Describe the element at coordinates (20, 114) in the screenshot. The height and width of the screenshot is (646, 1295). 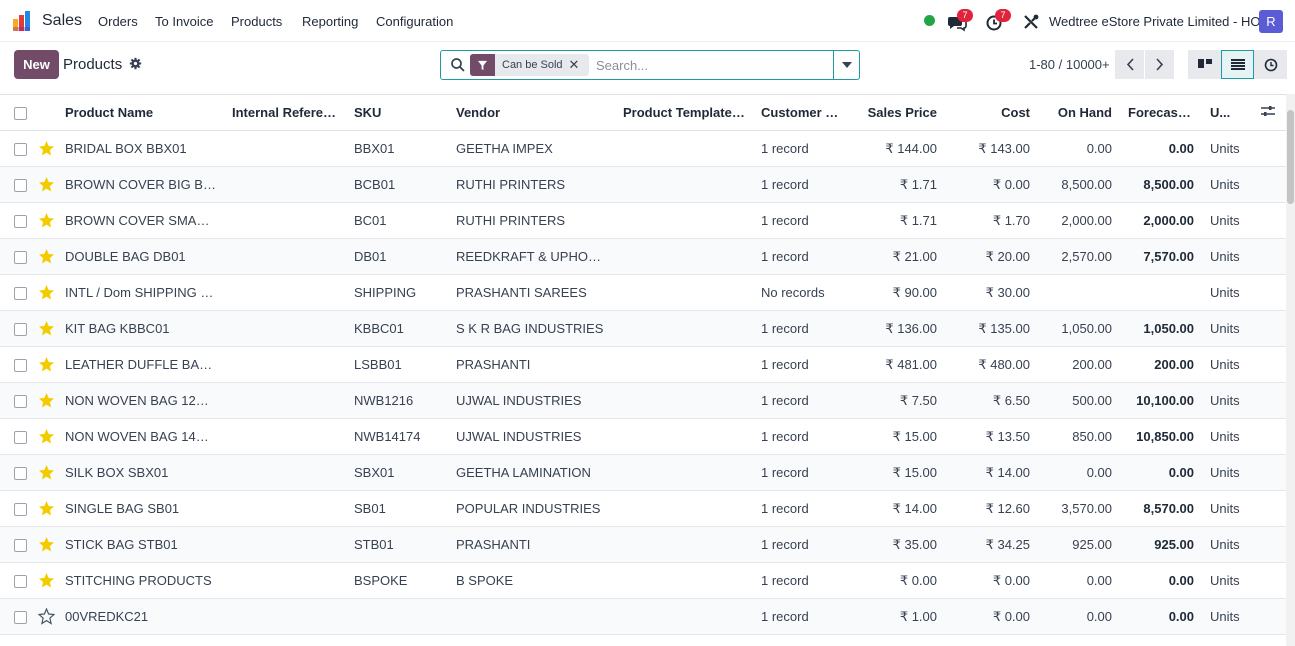
I see `select-all-checkbox` at that location.